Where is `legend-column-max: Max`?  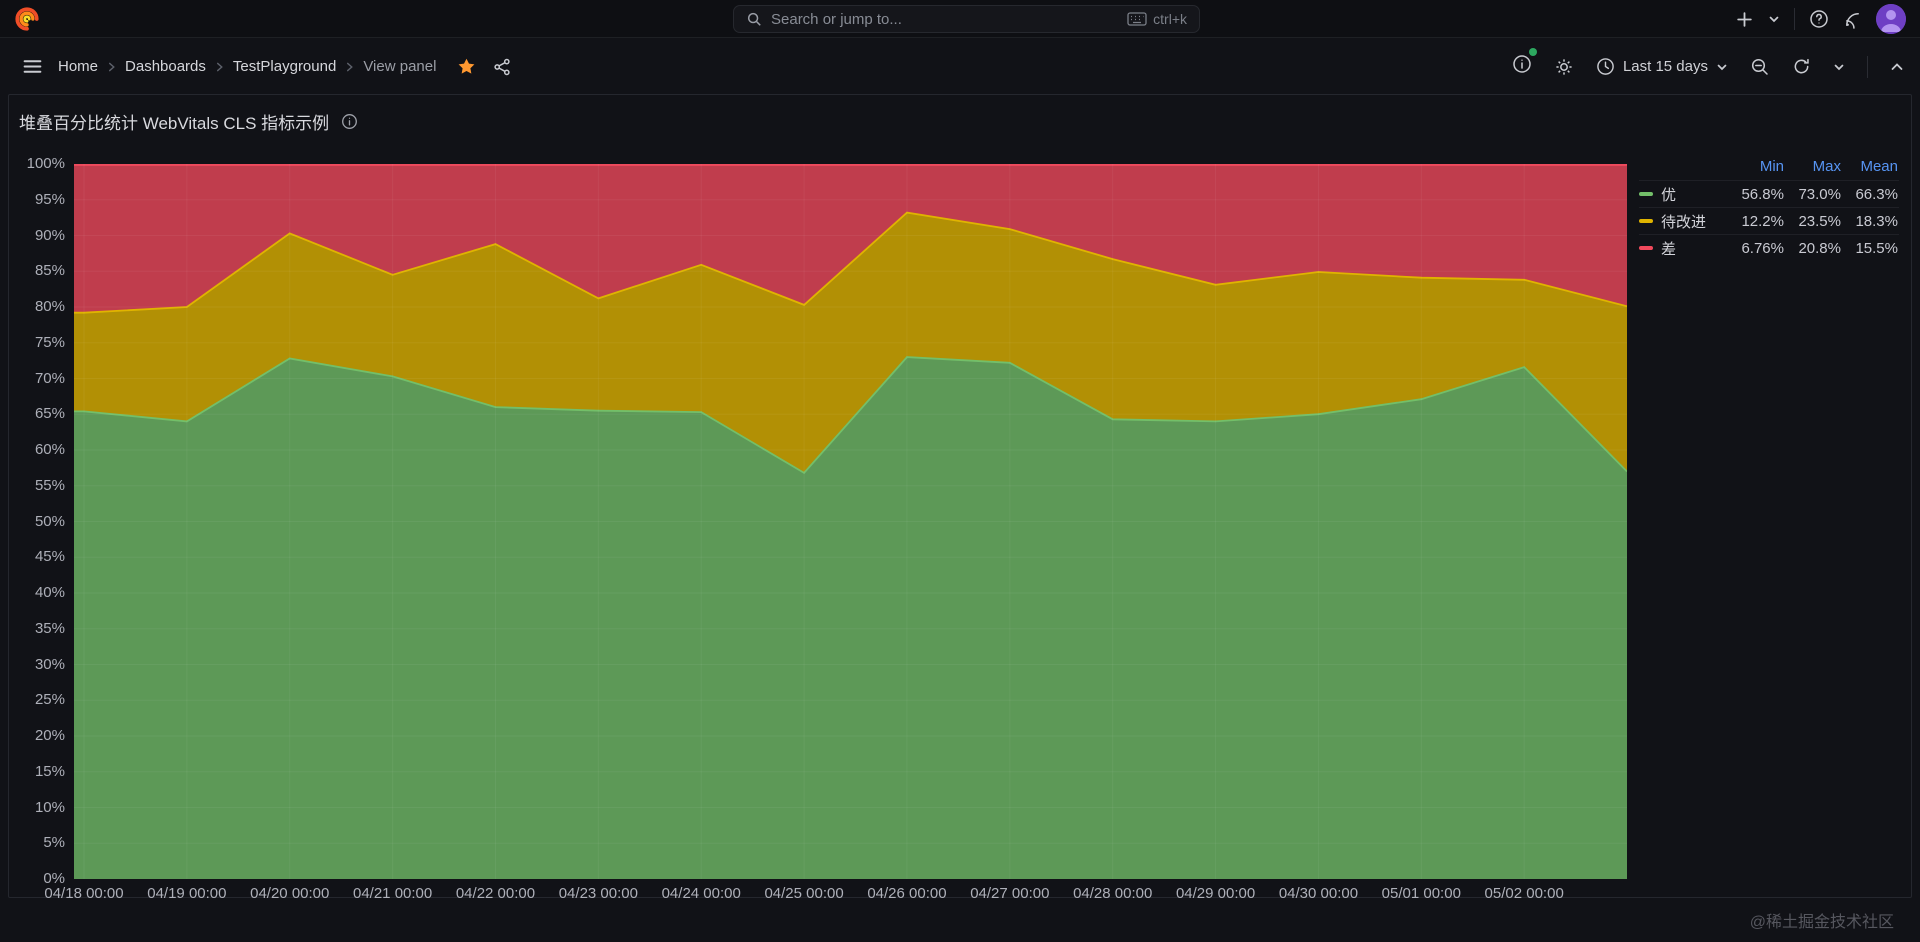
legend-column-max: Max is located at coordinates (1812, 166).